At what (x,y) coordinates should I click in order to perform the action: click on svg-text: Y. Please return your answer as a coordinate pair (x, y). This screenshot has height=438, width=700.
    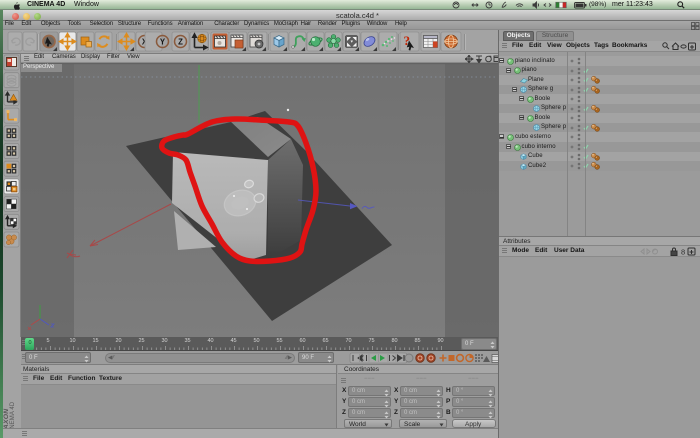
    Looking at the image, I should click on (163, 42).